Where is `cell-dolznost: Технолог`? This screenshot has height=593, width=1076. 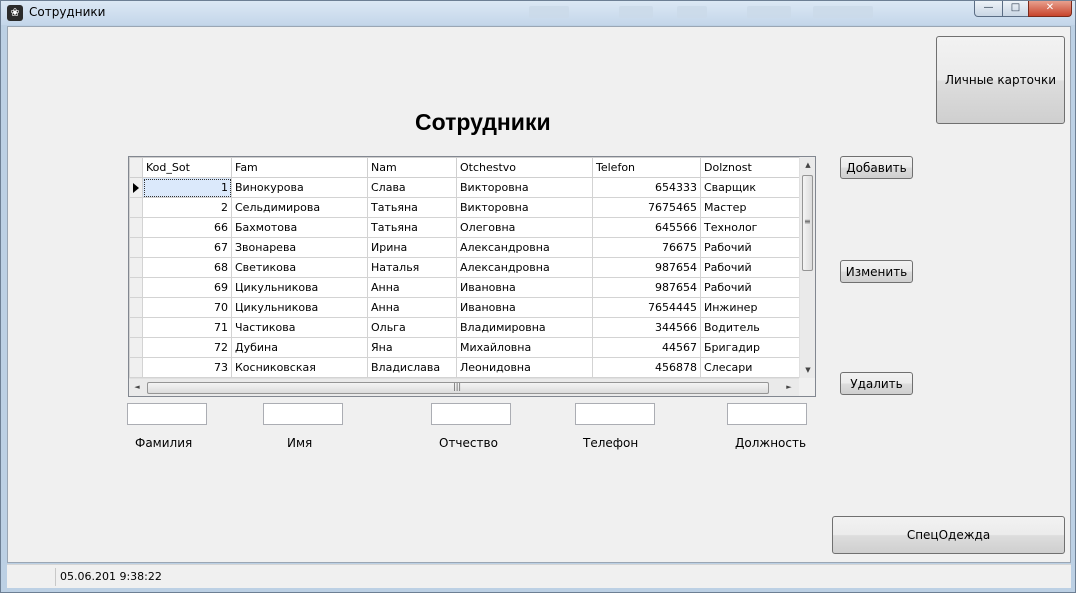 cell-dolznost: Технолог is located at coordinates (750, 227).